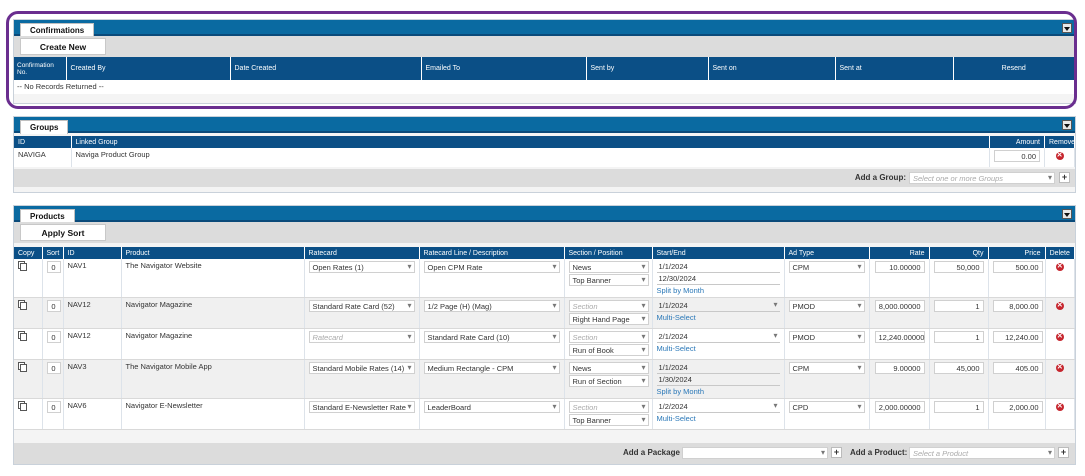 Image resolution: width=1085 pixels, height=476 pixels. I want to click on ratecard-line-select: Open CPM Rate, so click(491, 267).